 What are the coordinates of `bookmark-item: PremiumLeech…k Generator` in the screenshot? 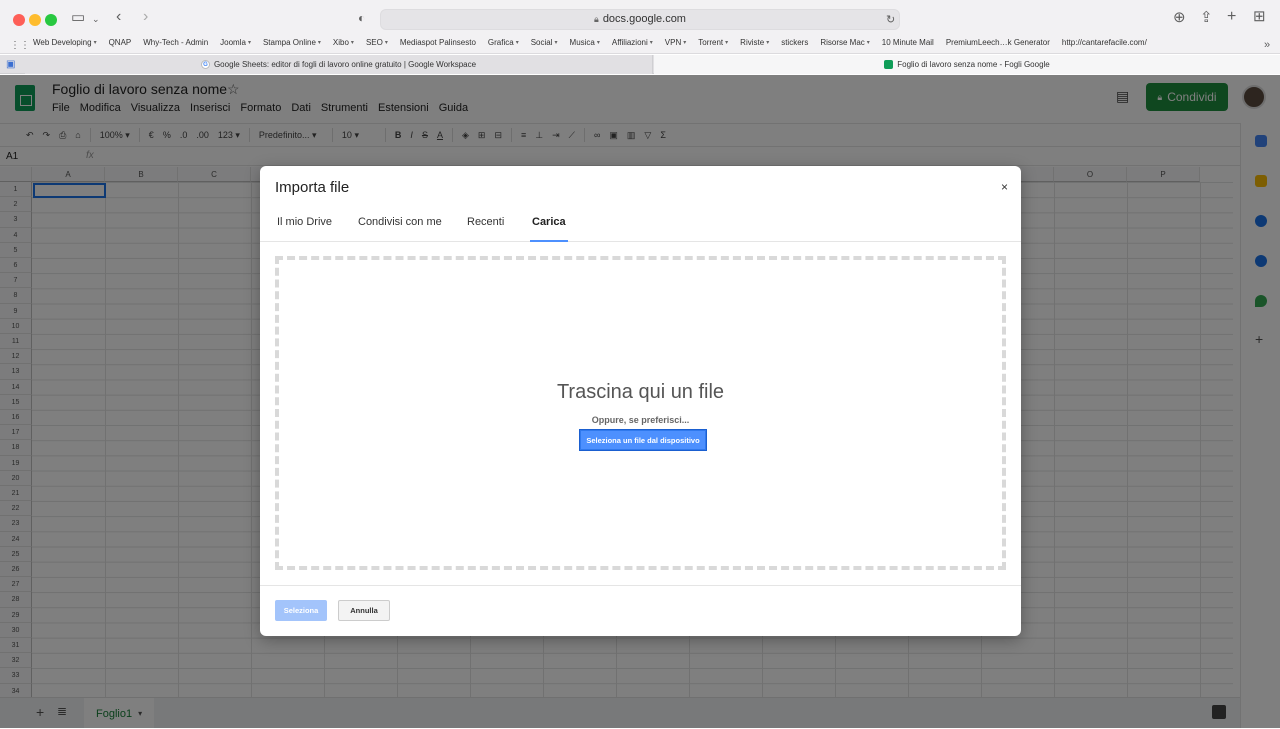 It's located at (998, 42).